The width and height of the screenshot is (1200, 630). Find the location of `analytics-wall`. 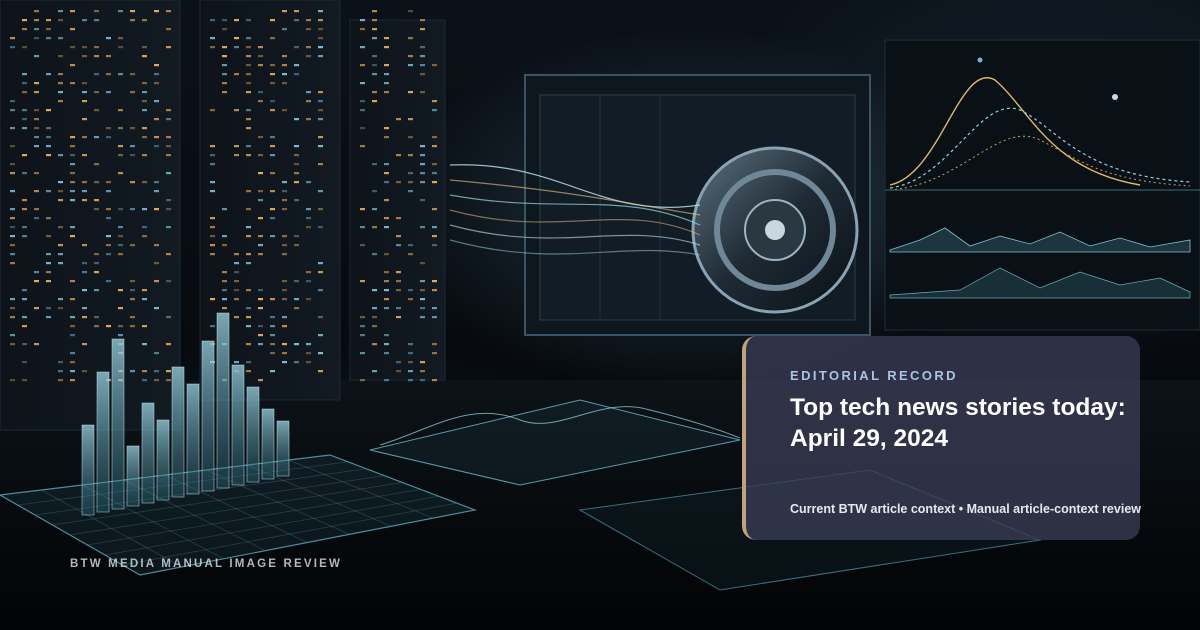

analytics-wall is located at coordinates (1042, 185).